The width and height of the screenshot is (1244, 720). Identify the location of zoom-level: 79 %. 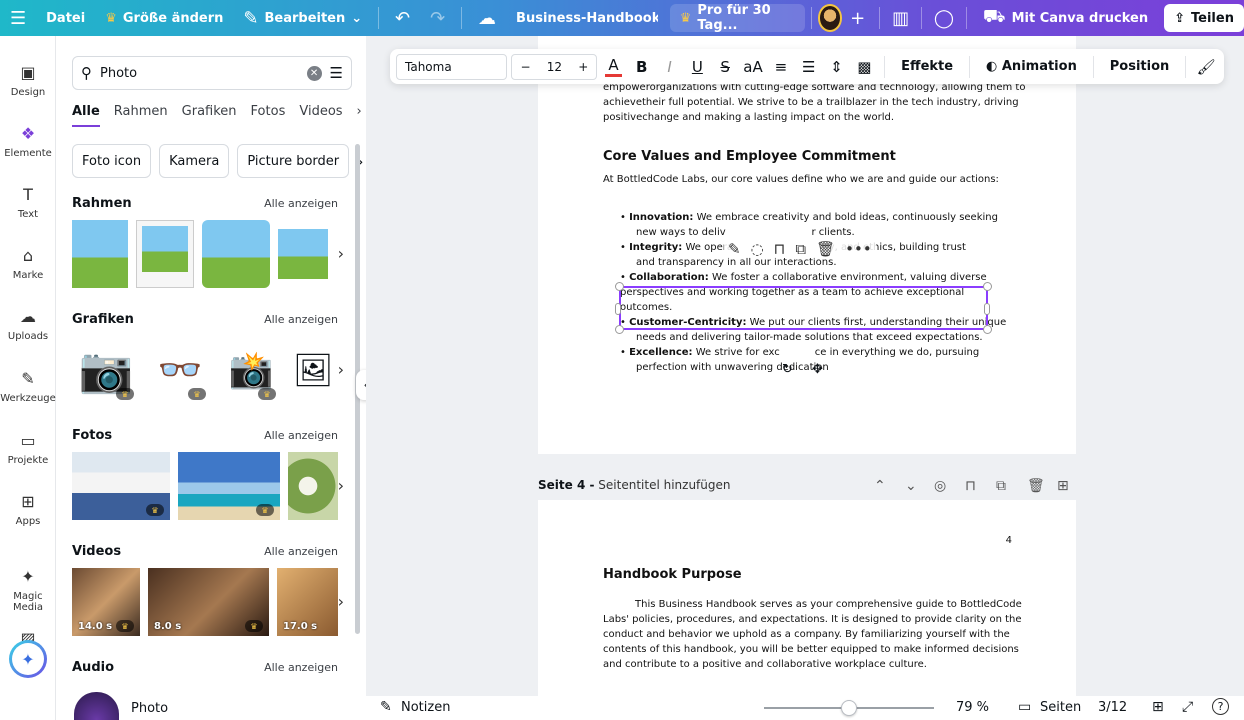
(972, 707).